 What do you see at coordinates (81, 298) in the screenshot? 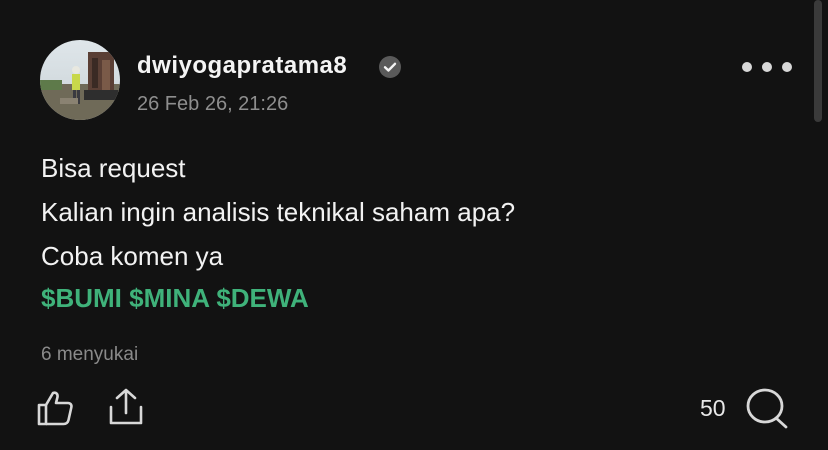
I see `ticker-link-bumi: $BUMI` at bounding box center [81, 298].